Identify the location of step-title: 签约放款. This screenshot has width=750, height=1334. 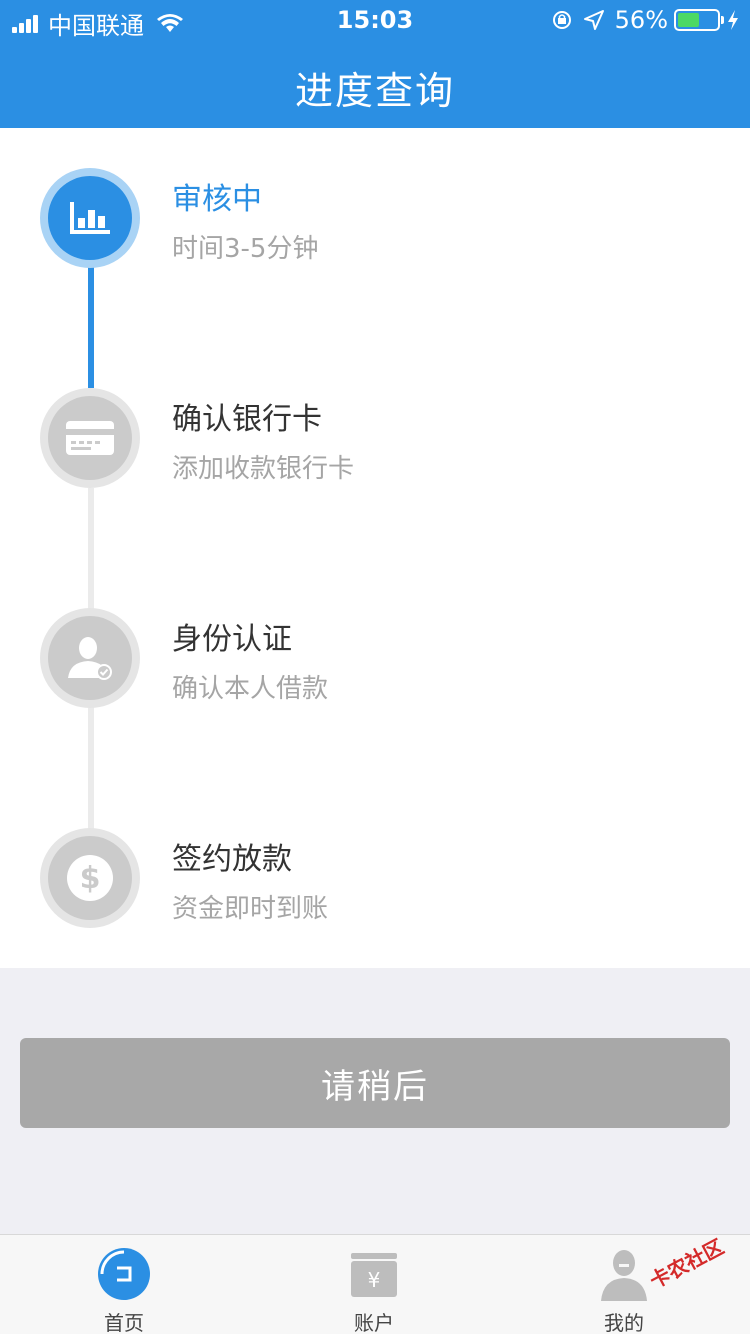
(232, 859).